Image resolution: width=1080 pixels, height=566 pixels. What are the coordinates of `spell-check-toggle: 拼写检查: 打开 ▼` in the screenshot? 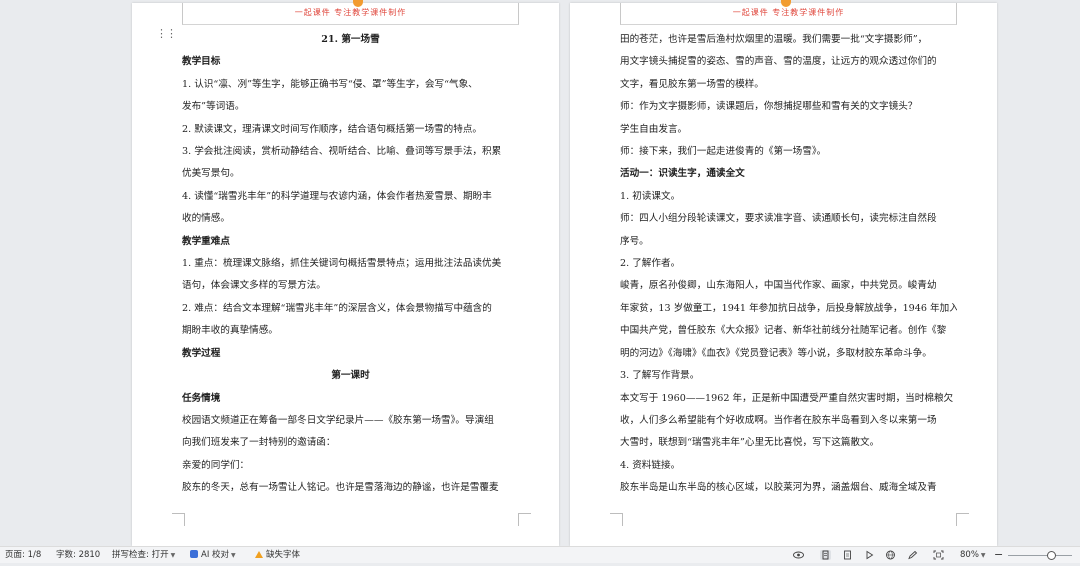 It's located at (143, 555).